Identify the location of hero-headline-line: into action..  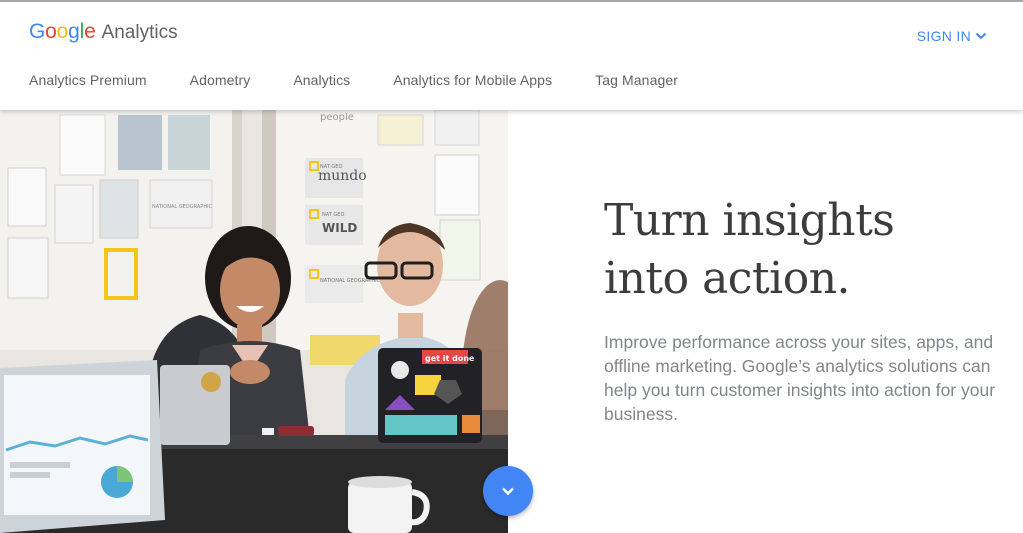
(727, 278).